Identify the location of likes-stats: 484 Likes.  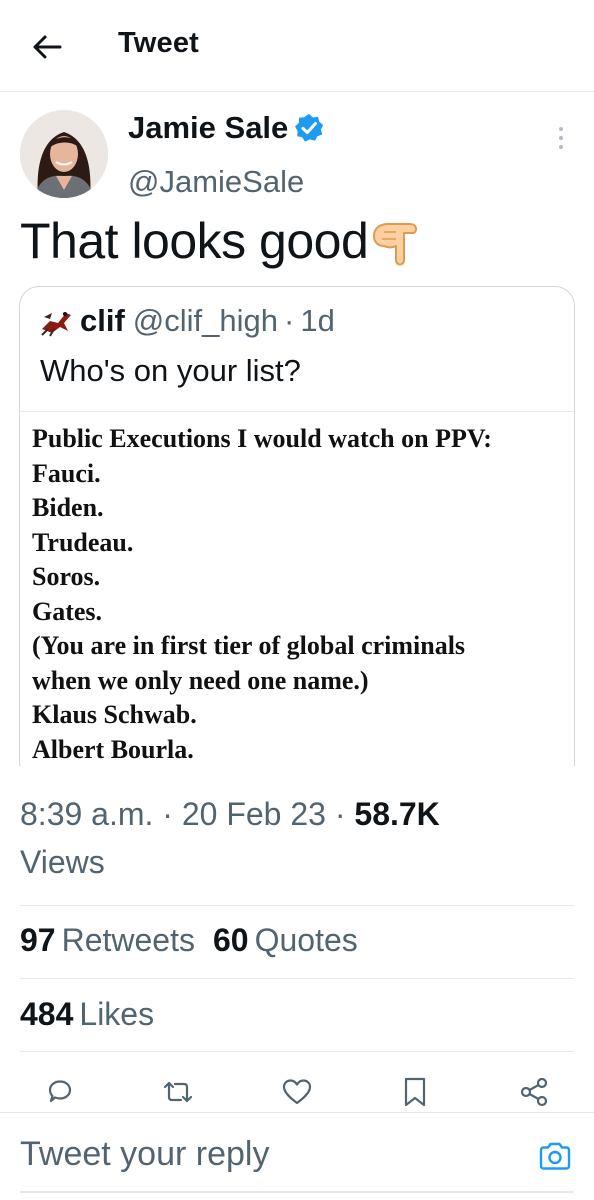
(87, 1014).